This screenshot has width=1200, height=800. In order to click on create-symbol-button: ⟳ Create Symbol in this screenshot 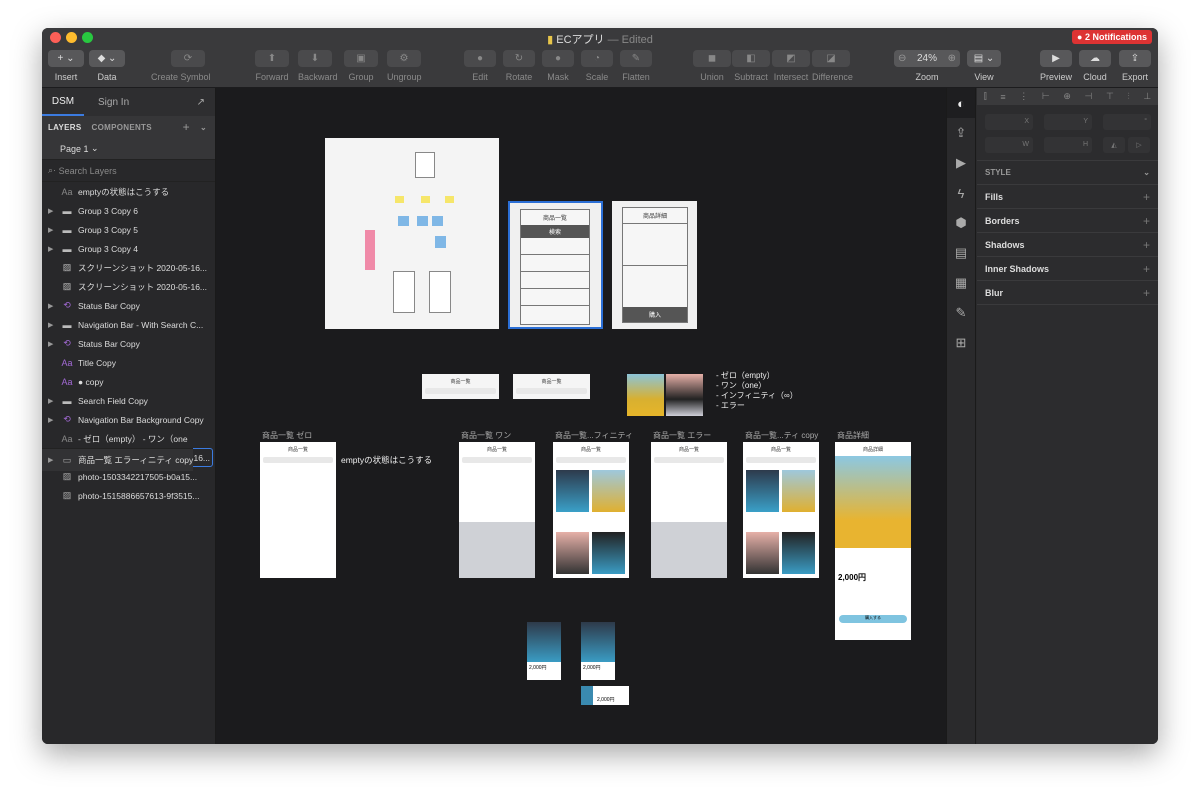, I will do `click(181, 66)`.